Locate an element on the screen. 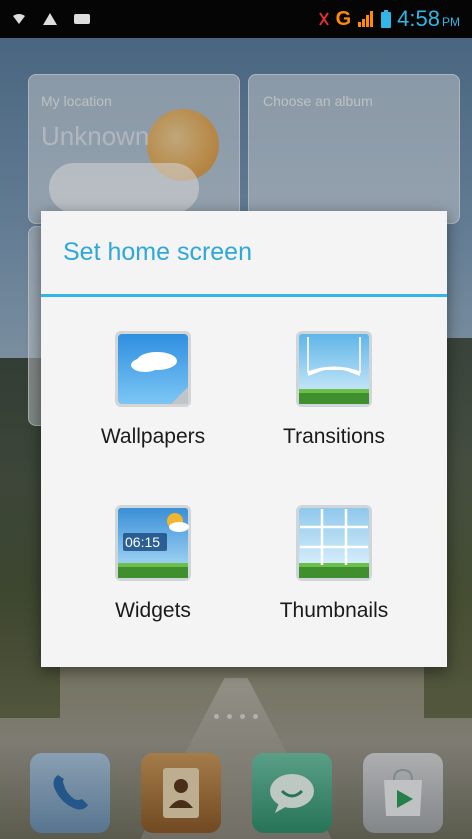 This screenshot has width=472, height=839. clock-time: 4:58 is located at coordinates (418, 18).